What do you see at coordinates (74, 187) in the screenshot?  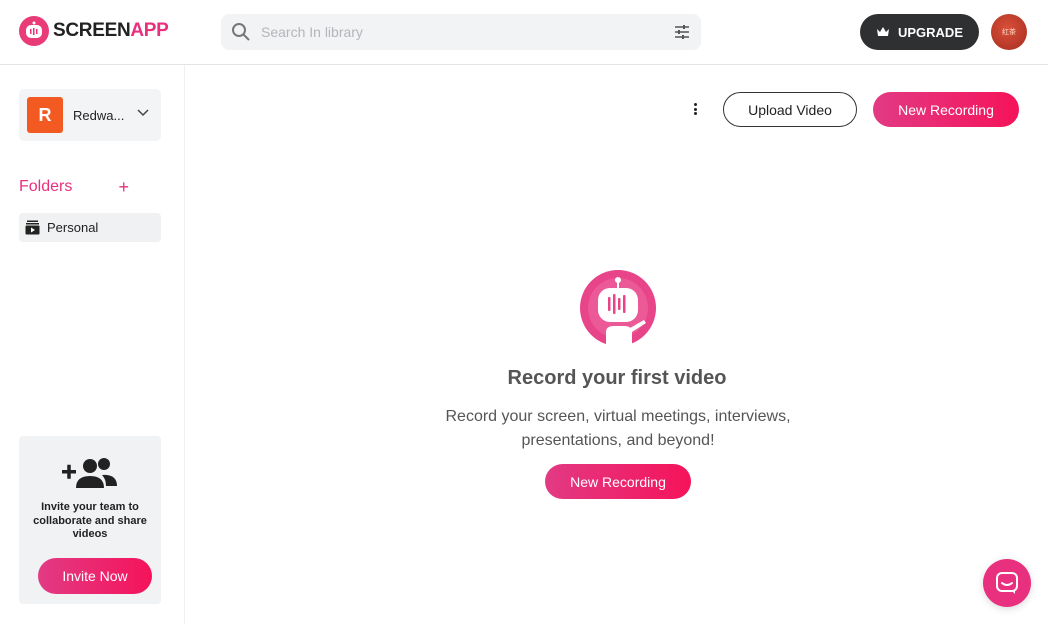 I see `folders-header: Folders +` at bounding box center [74, 187].